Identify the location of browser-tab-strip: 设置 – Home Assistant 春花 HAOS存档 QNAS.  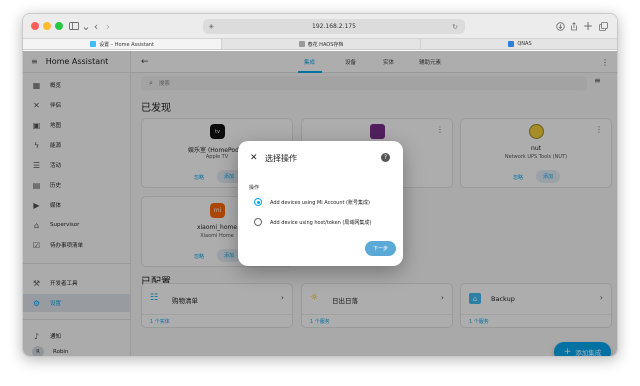
(320, 44).